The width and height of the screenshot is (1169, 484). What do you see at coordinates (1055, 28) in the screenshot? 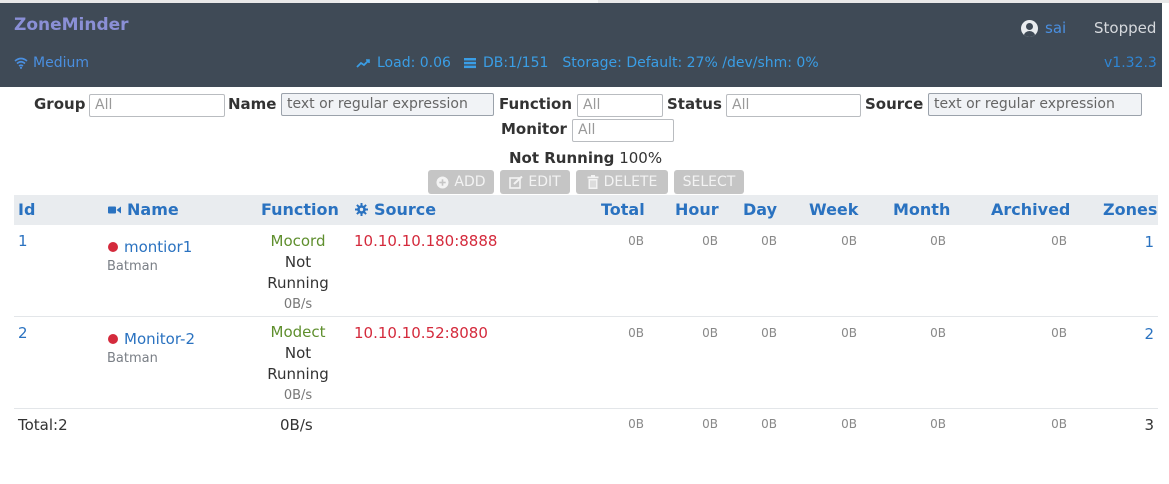
I see `username: sai` at bounding box center [1055, 28].